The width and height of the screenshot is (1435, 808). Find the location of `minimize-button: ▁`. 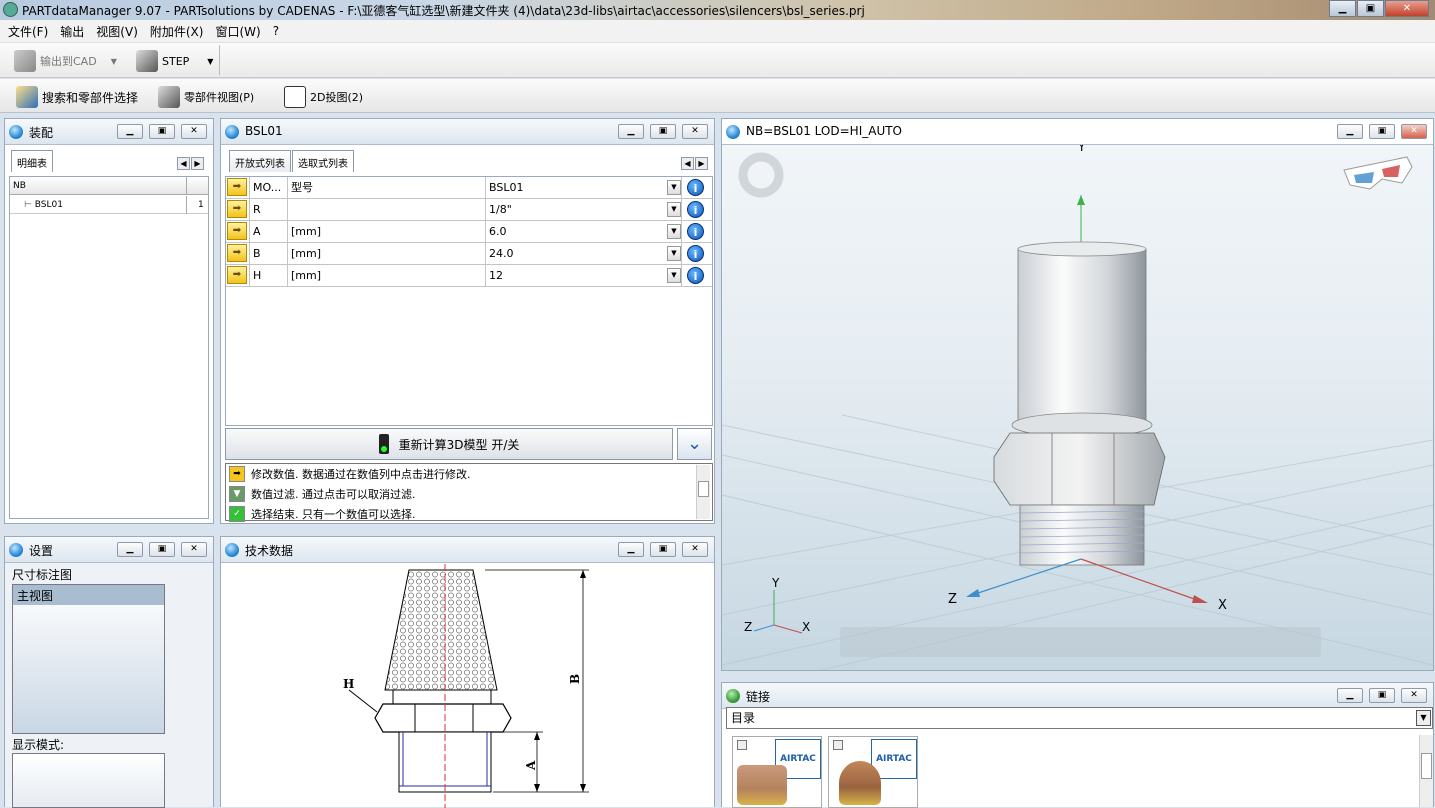

minimize-button: ▁ is located at coordinates (1342, 8).